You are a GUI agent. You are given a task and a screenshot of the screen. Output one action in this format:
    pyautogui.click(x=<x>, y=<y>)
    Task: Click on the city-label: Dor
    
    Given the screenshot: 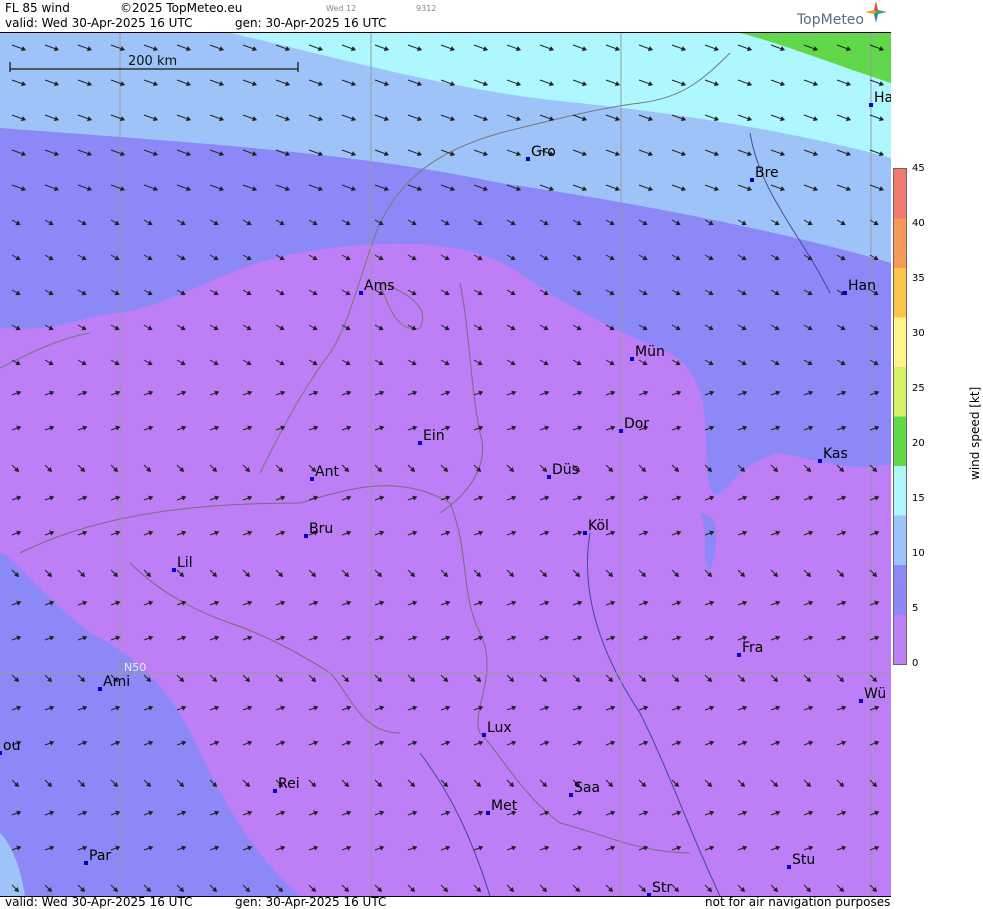 What is the action you would take?
    pyautogui.click(x=636, y=424)
    